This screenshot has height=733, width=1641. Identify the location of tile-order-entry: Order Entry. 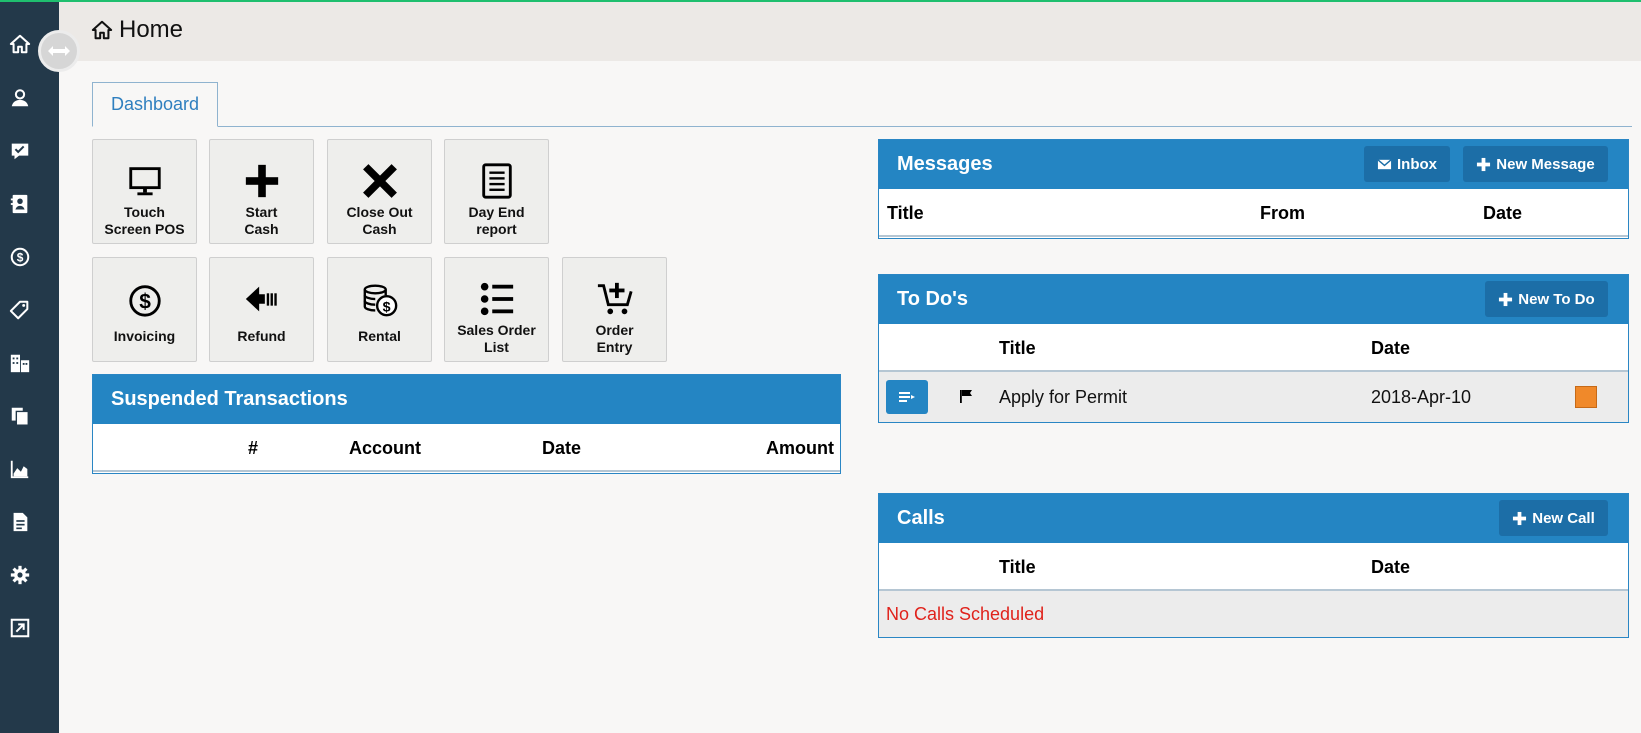
(614, 309).